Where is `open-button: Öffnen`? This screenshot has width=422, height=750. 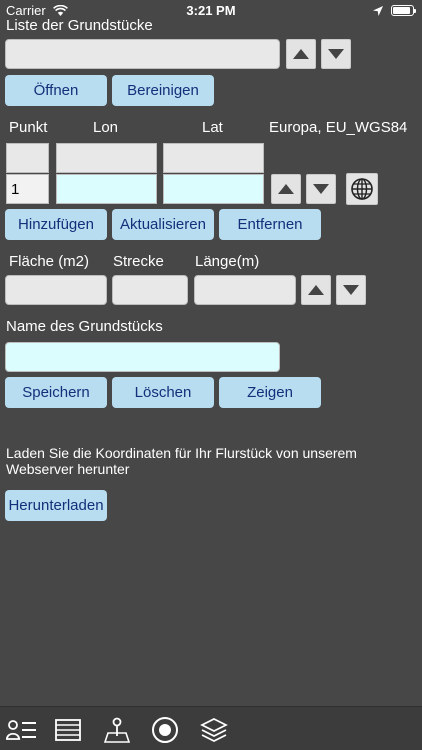
open-button: Öffnen is located at coordinates (56, 90).